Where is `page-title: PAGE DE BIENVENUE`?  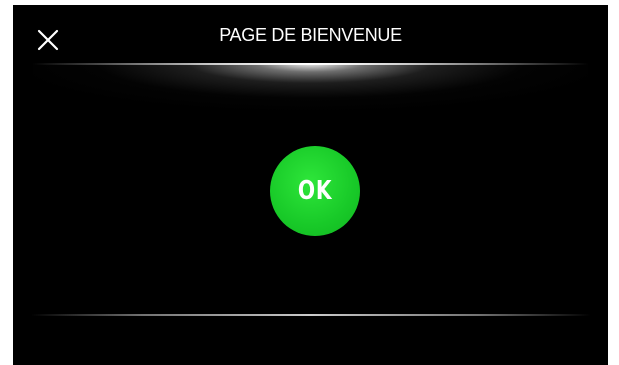 page-title: PAGE DE BIENVENUE is located at coordinates (310, 35).